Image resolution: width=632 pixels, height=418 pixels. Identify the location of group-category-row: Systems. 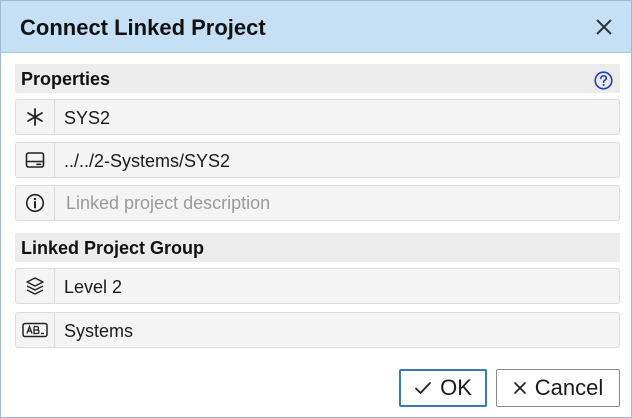
(317, 330).